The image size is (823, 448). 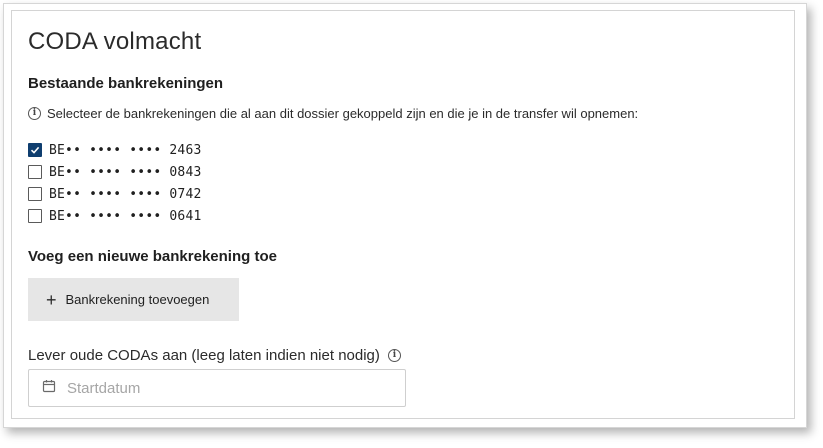 I want to click on account-iban: BE•• •••• •••• 2463, so click(x=125, y=150).